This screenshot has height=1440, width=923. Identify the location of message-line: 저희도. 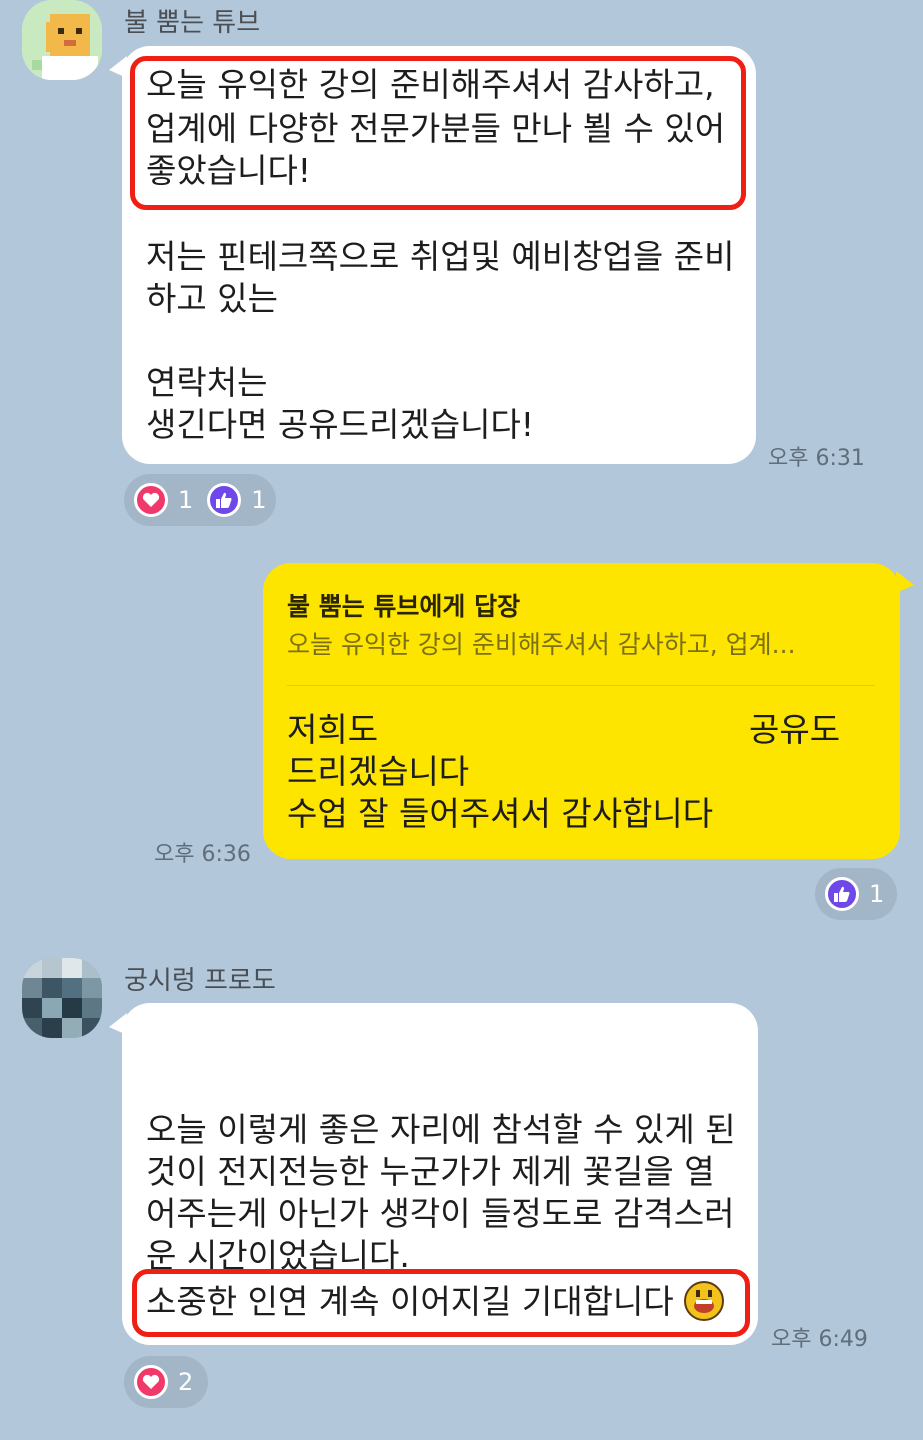
(333, 729).